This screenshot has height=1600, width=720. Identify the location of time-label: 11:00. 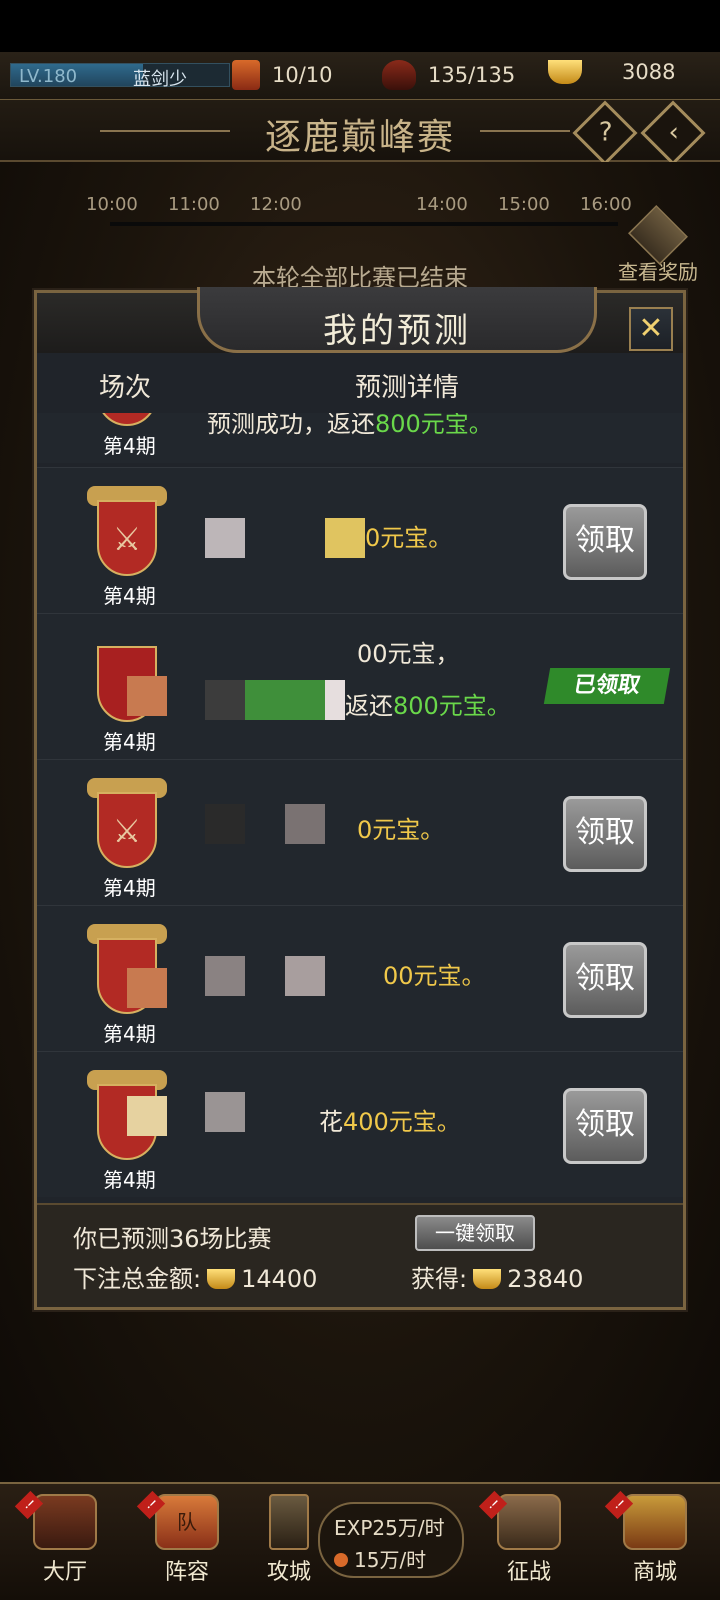
(194, 204).